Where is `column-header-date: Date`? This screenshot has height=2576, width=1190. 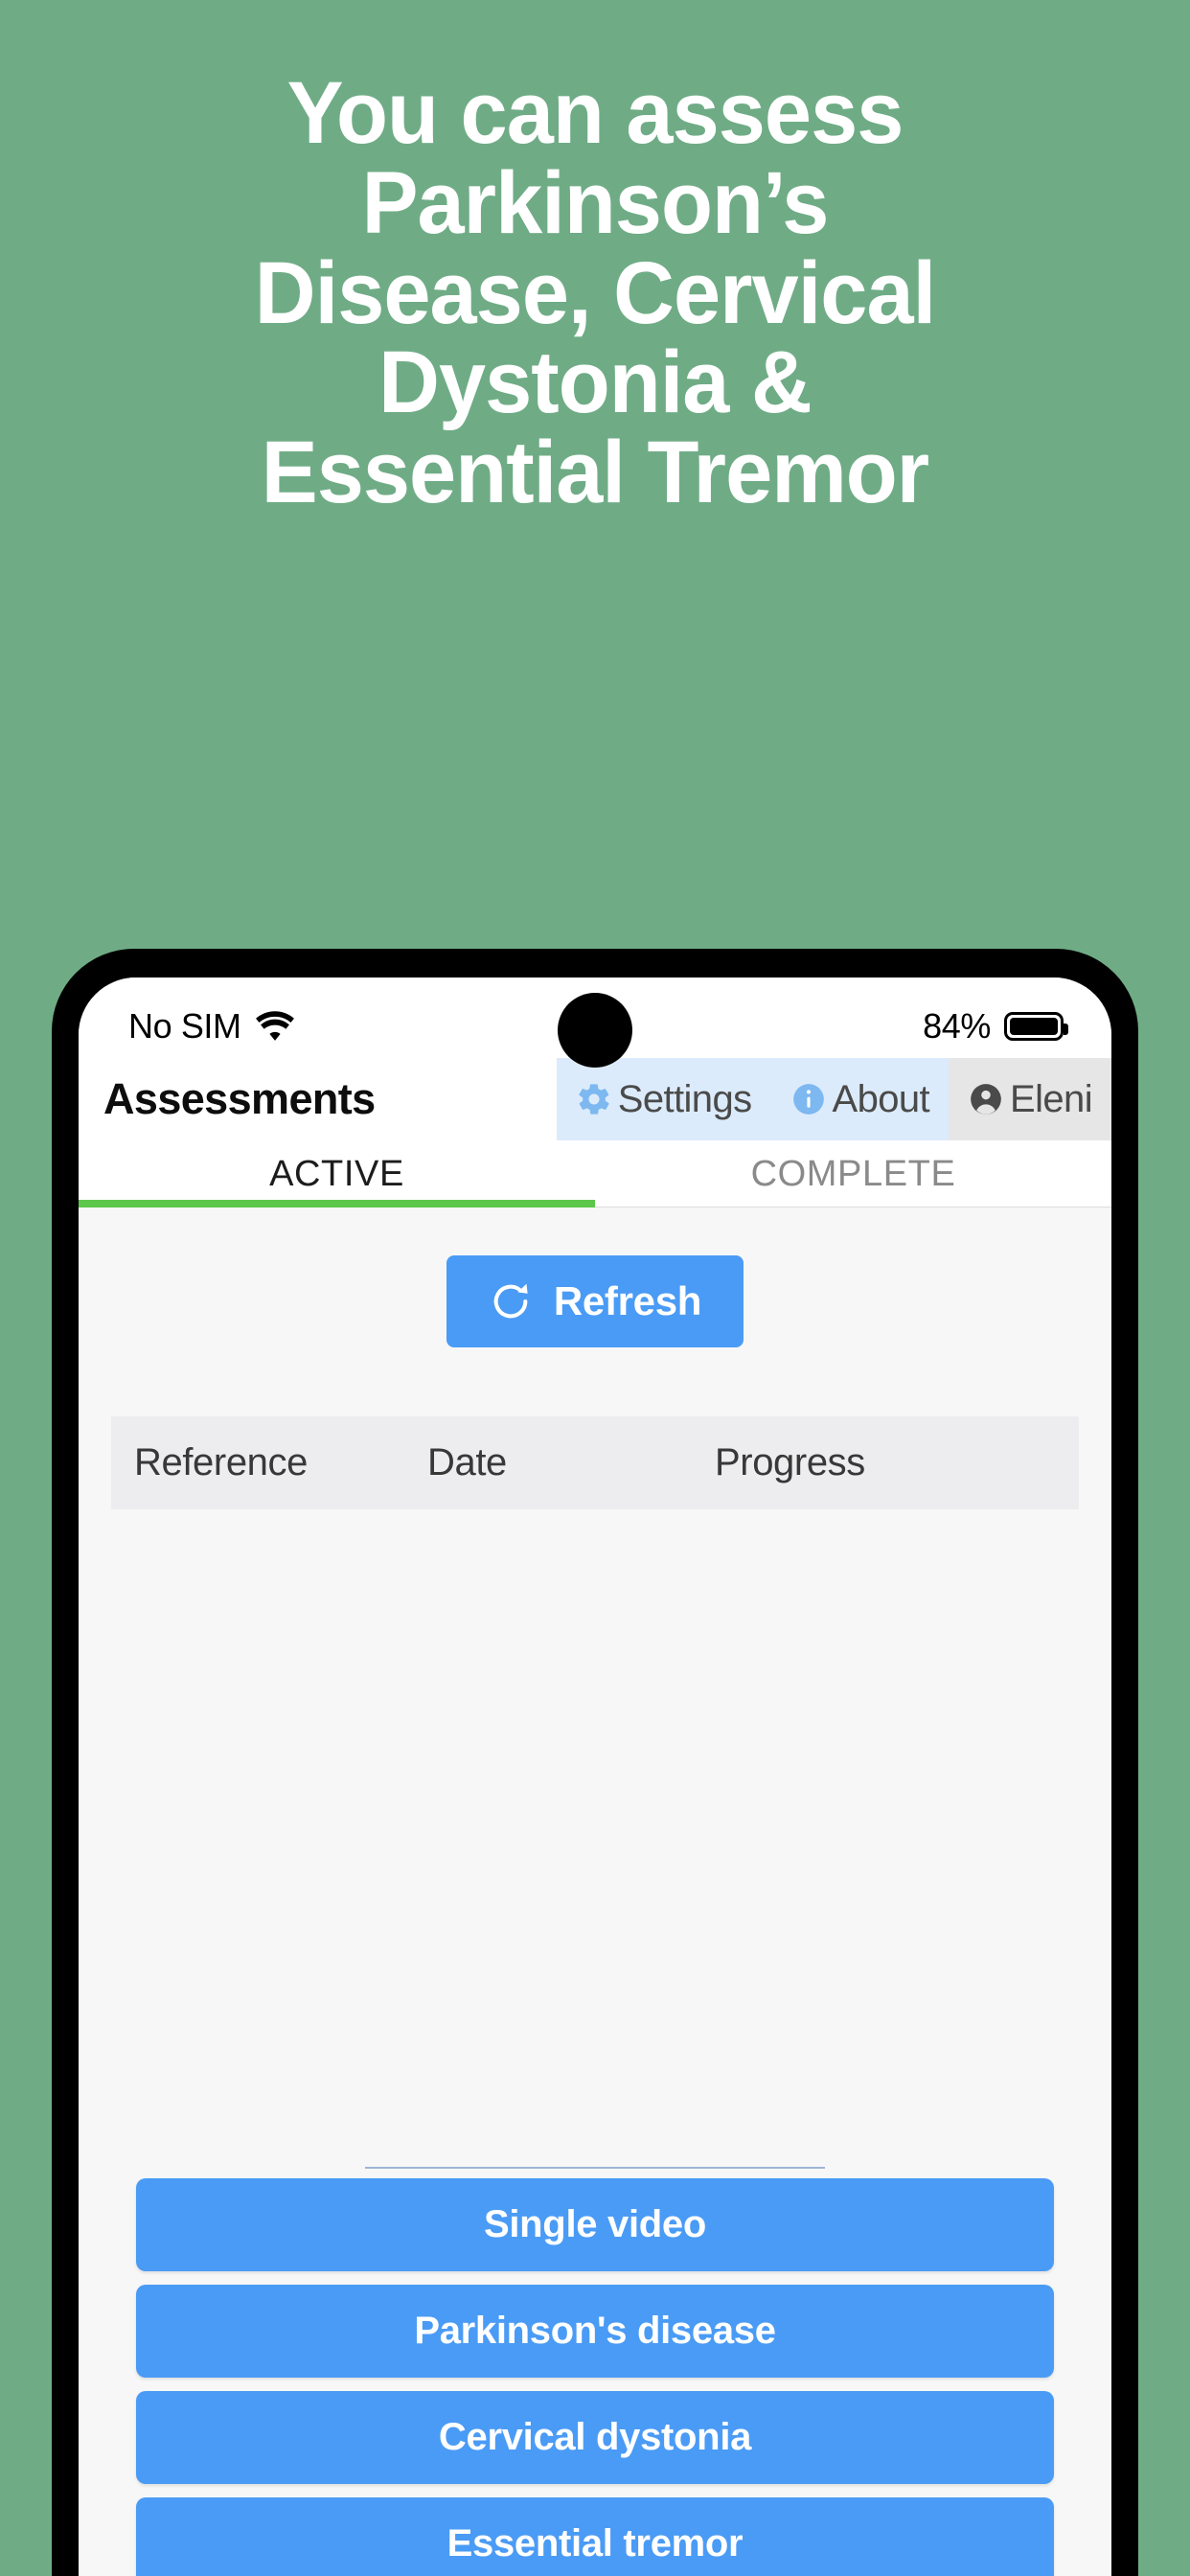 column-header-date: Date is located at coordinates (467, 1462).